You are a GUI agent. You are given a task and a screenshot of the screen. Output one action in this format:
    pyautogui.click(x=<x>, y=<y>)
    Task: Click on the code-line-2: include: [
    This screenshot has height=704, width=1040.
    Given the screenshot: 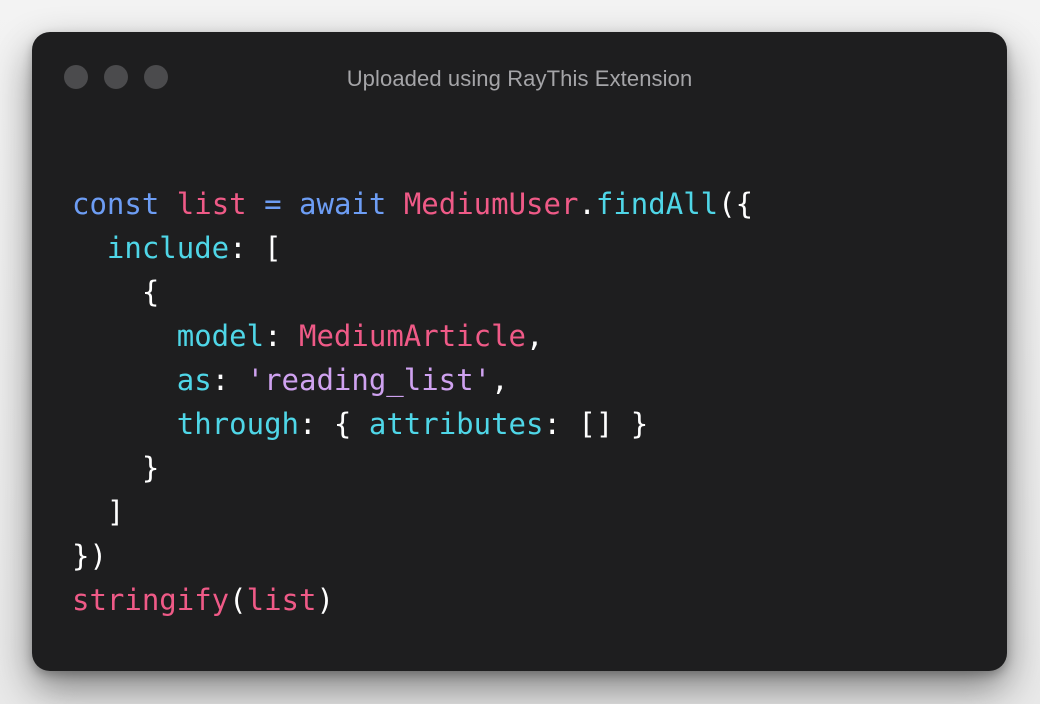 What is the action you would take?
    pyautogui.click(x=412, y=248)
    